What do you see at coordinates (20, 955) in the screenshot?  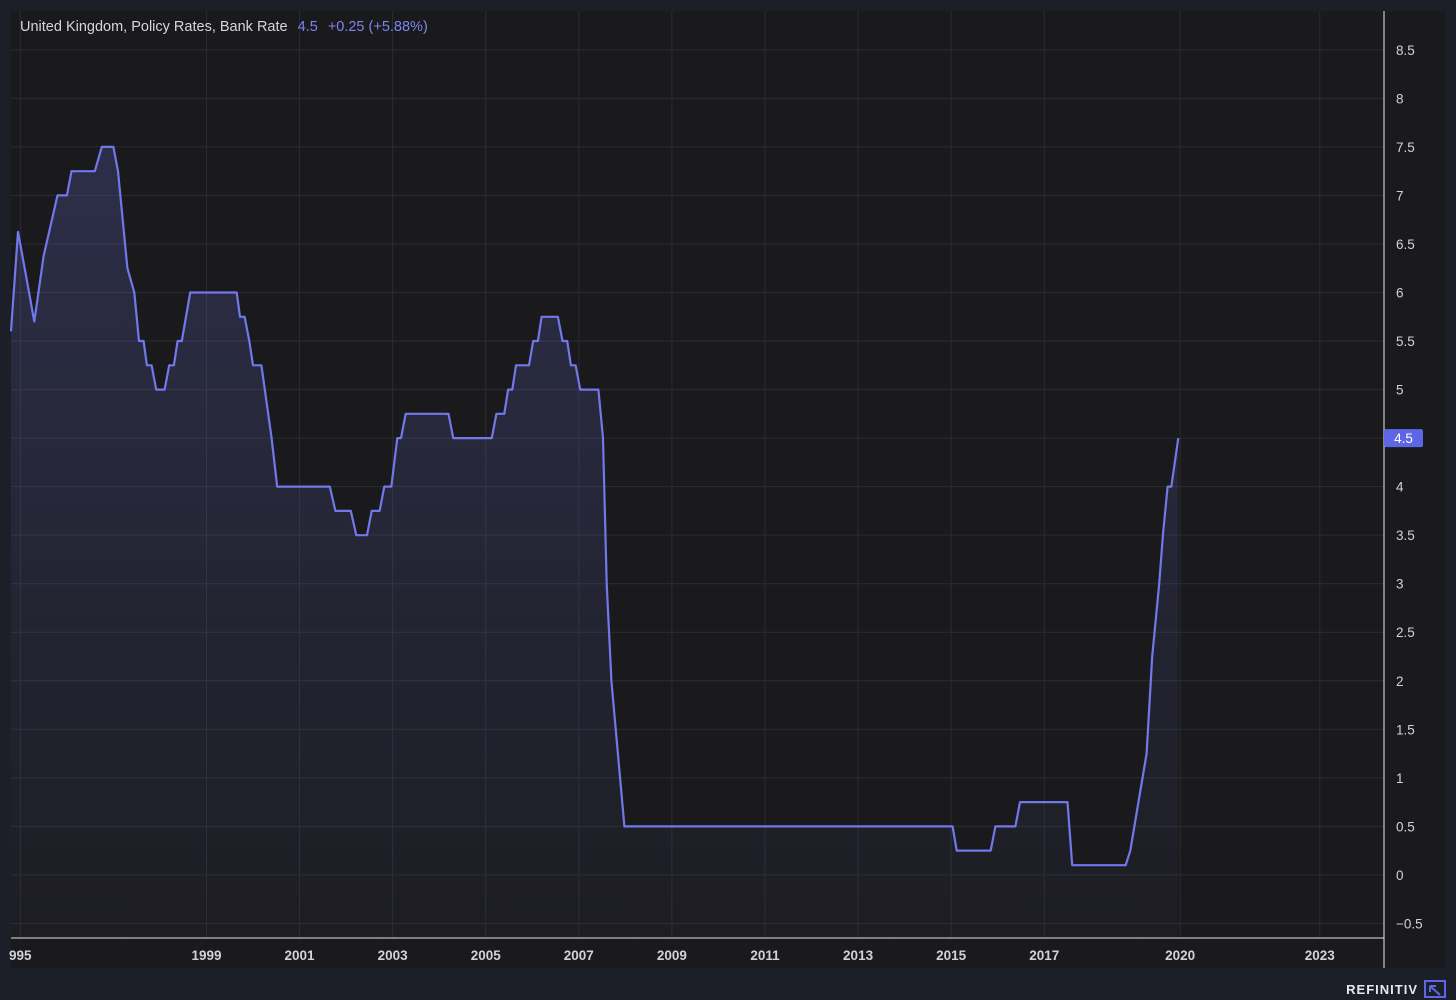 I see `x-tick-label: 995` at bounding box center [20, 955].